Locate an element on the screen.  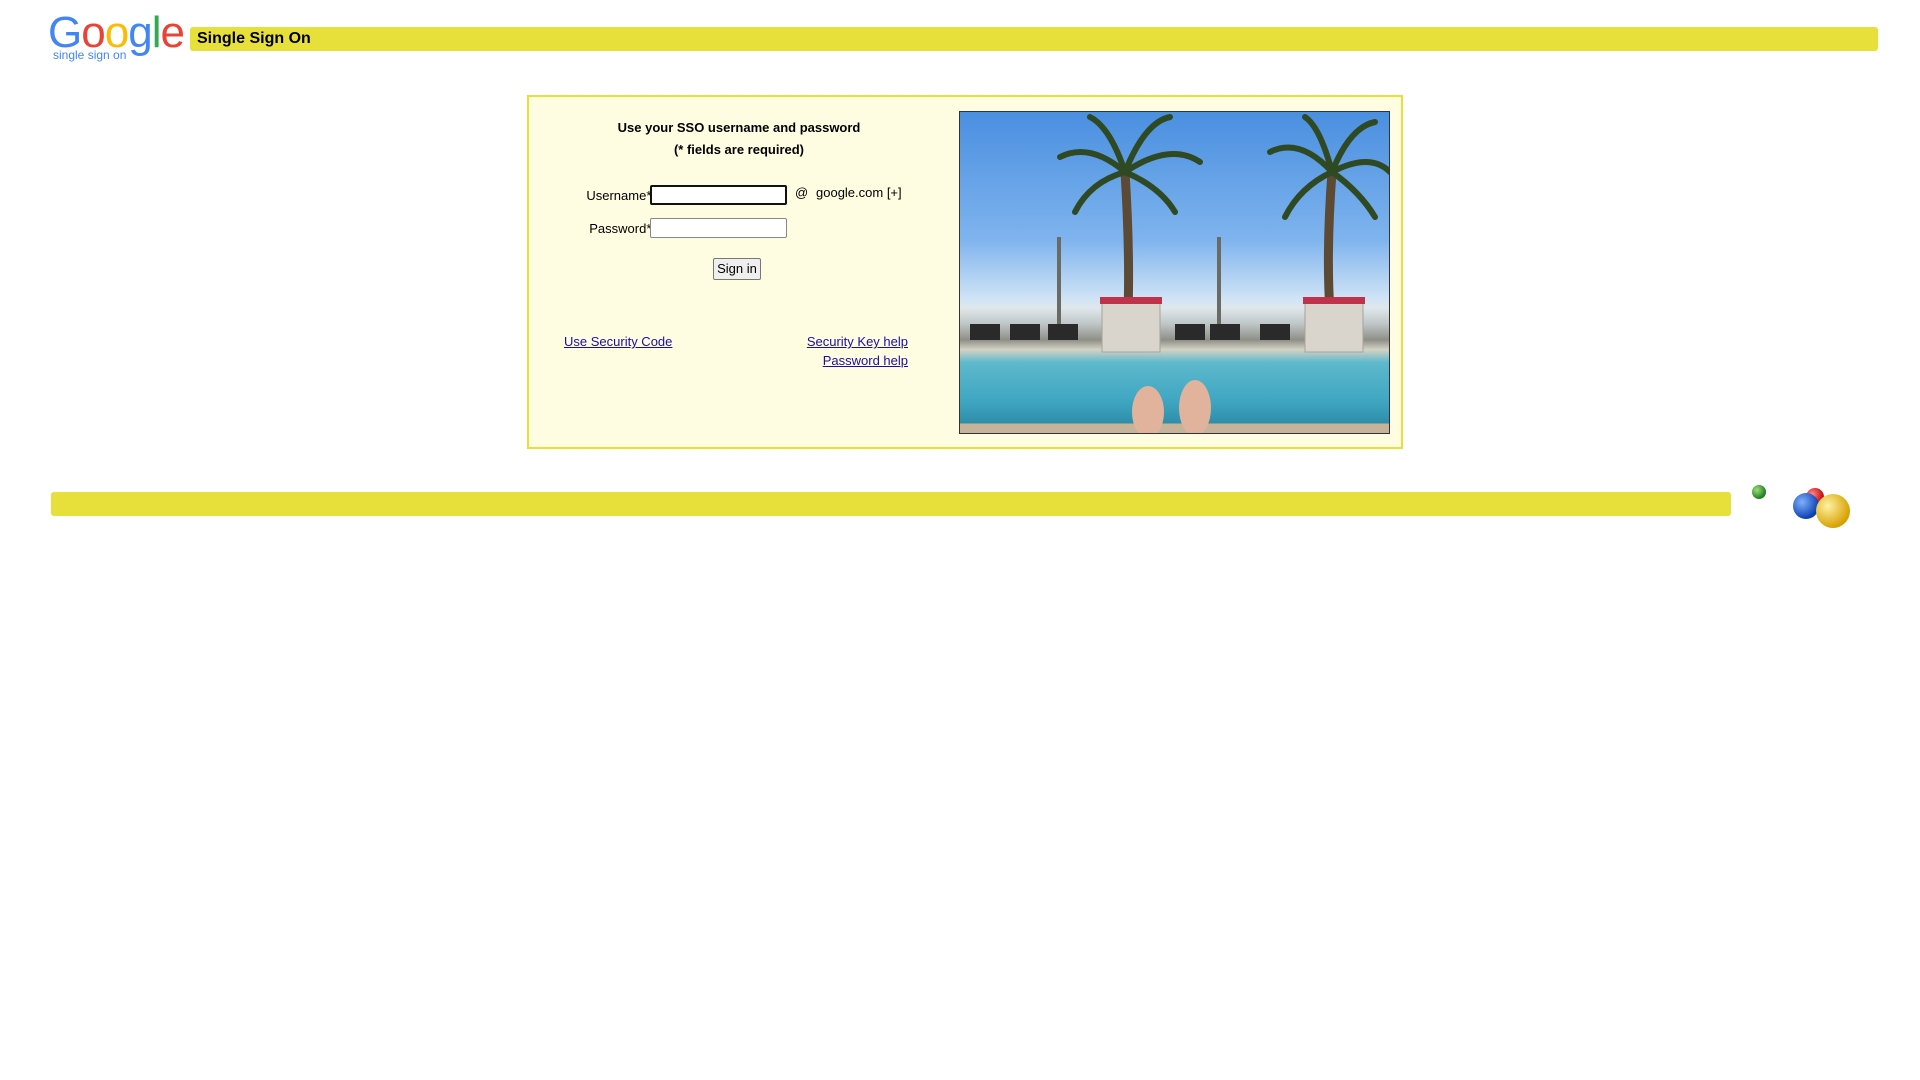
header-bar: Single Sign On is located at coordinates (1034, 39).